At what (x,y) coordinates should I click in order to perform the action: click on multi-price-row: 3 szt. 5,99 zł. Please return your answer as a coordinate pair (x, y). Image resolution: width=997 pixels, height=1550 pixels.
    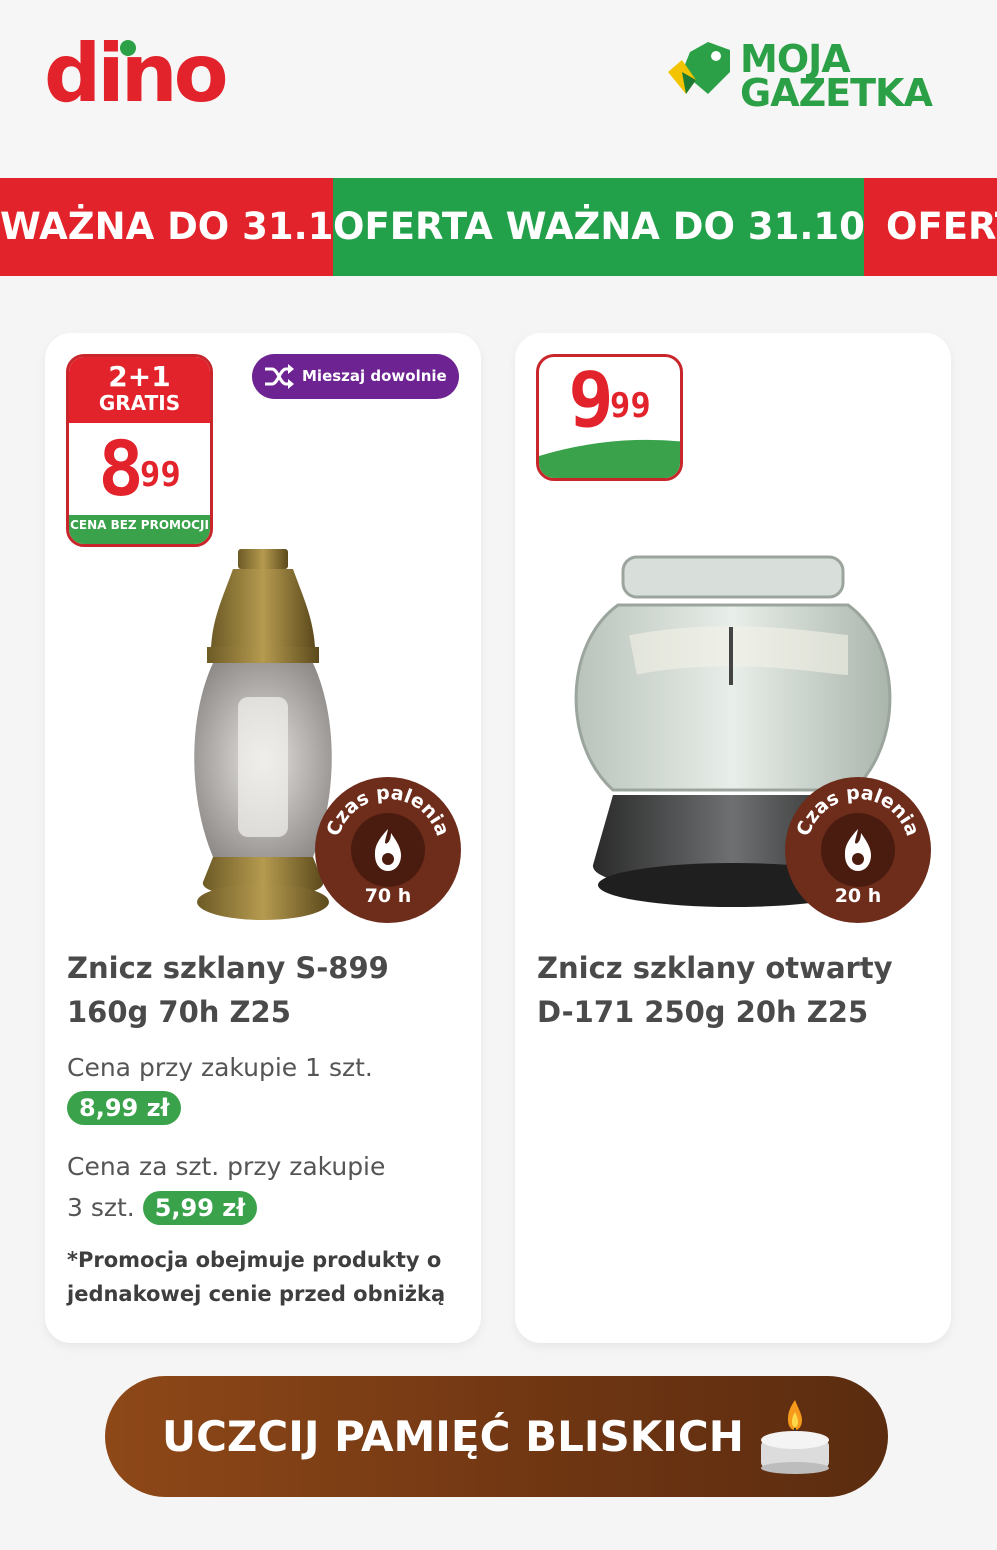
    Looking at the image, I should click on (162, 1208).